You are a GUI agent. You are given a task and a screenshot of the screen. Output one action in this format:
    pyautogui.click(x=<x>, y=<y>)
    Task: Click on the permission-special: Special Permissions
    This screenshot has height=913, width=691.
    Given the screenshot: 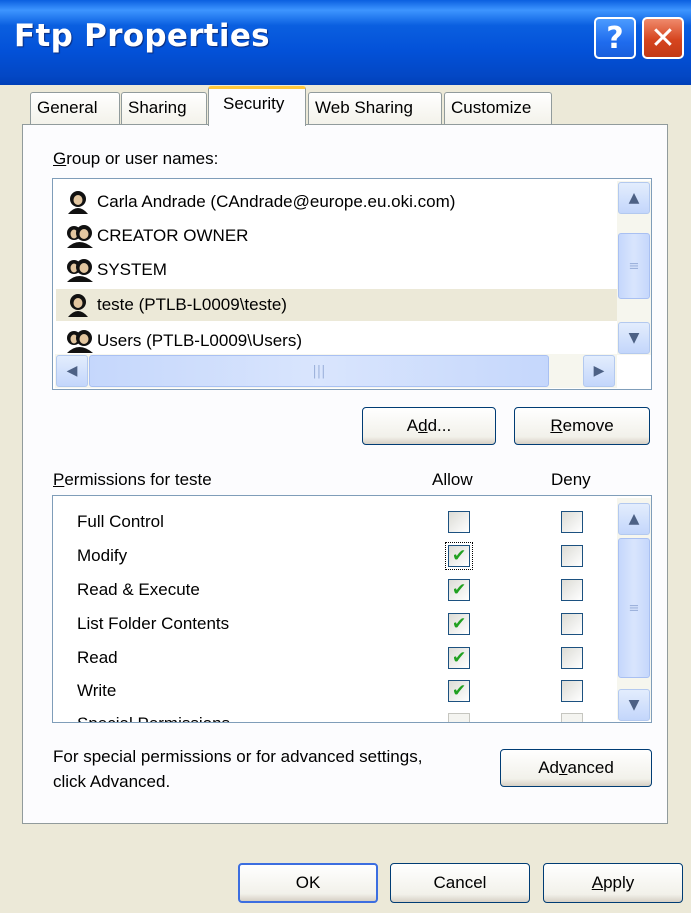 What is the action you would take?
    pyautogui.click(x=153, y=718)
    